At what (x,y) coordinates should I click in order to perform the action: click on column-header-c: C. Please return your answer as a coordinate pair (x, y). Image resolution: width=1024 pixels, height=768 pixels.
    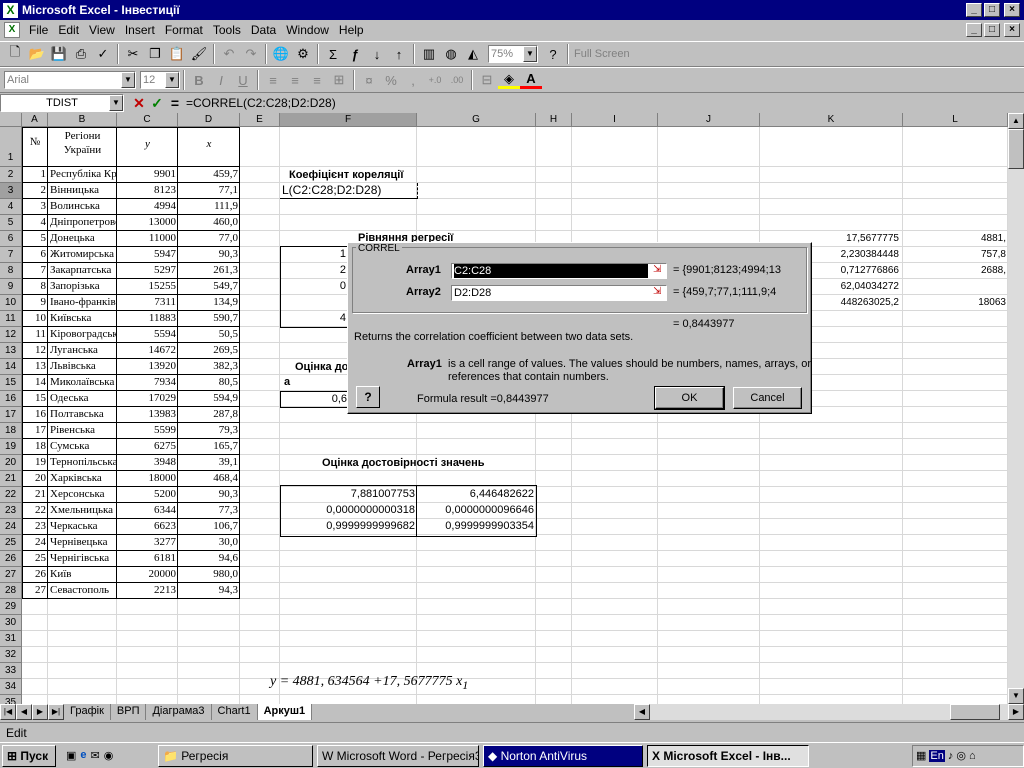
    Looking at the image, I should click on (147, 120).